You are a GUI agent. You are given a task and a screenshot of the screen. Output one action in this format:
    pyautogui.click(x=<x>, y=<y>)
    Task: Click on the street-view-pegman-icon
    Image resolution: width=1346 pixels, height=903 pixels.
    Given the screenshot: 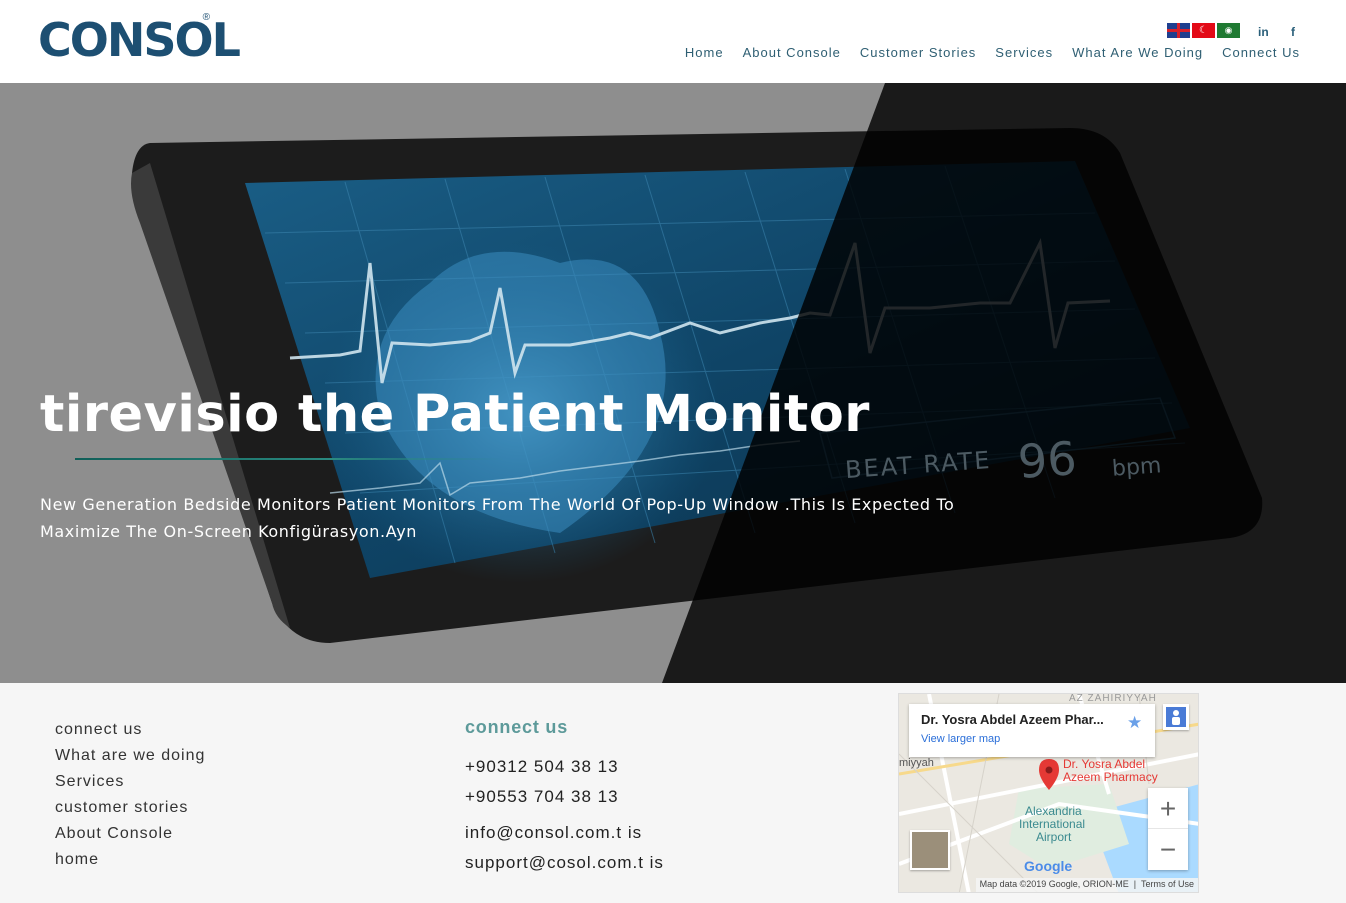 What is the action you would take?
    pyautogui.click(x=1176, y=717)
    